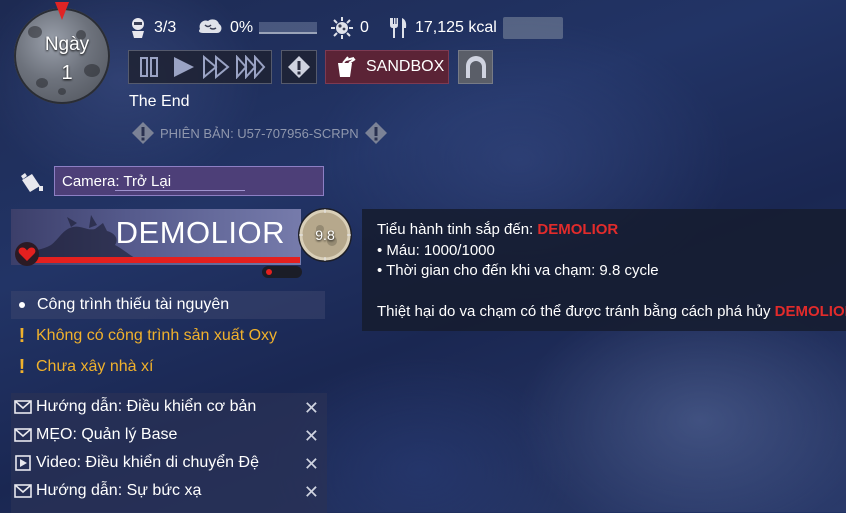  I want to click on germ-icon, so click(342, 28).